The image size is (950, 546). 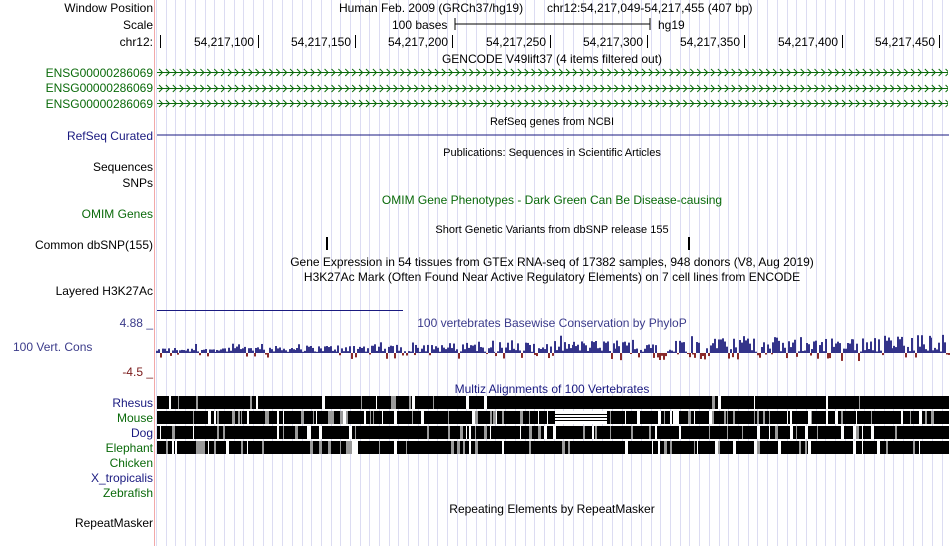 I want to click on db-name: hg19, so click(x=671, y=25).